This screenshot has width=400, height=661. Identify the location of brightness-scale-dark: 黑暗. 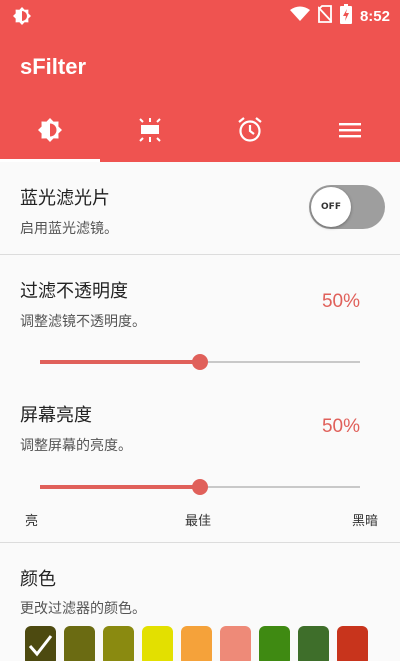
(365, 521).